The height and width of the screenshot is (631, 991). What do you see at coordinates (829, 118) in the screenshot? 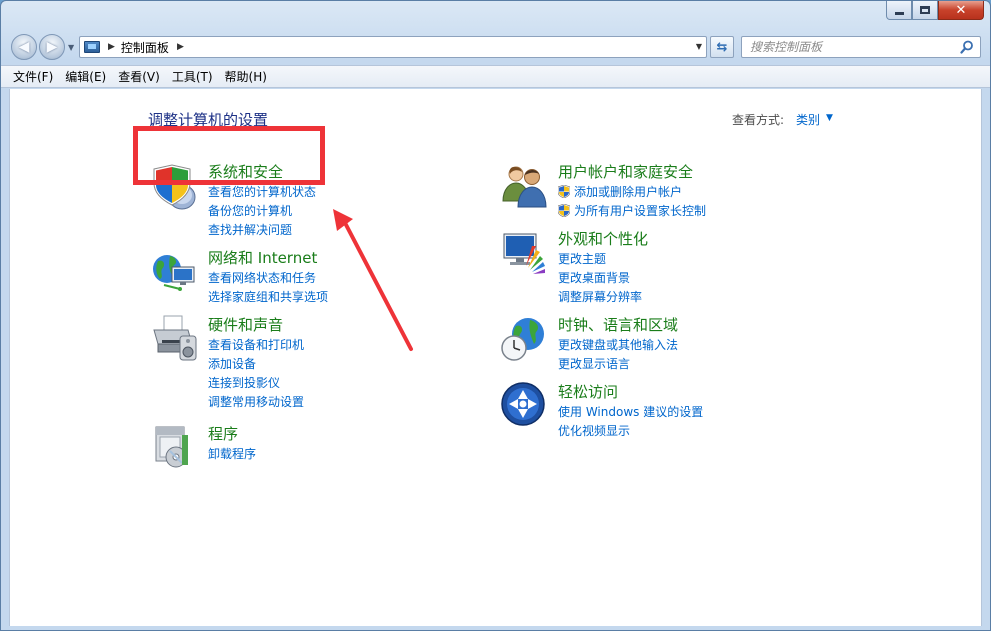
I see `view-by-chevron-icon: ▼` at bounding box center [829, 118].